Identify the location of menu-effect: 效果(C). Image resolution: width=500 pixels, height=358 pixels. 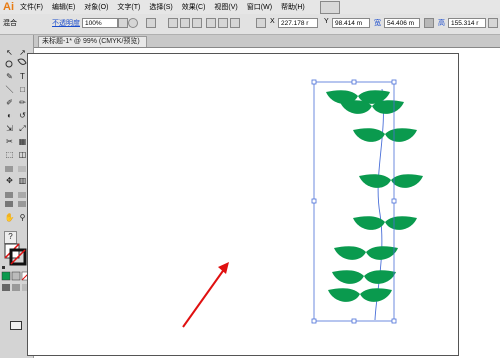
(194, 7).